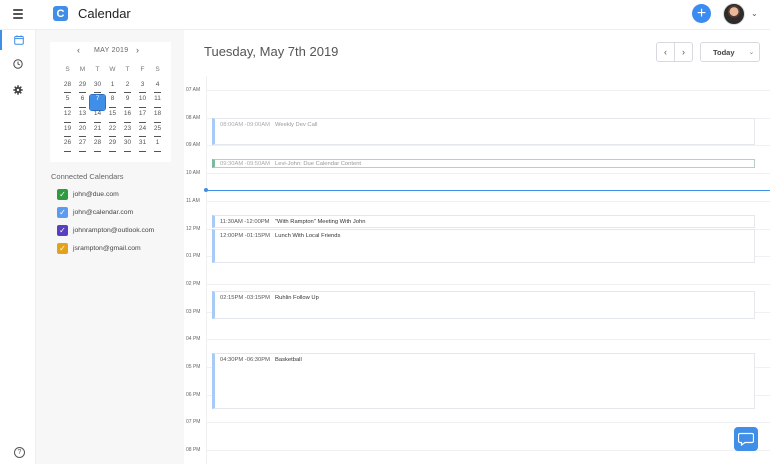 The width and height of the screenshot is (770, 464). What do you see at coordinates (193, 256) in the screenshot?
I see `hour-label: 01 PM` at bounding box center [193, 256].